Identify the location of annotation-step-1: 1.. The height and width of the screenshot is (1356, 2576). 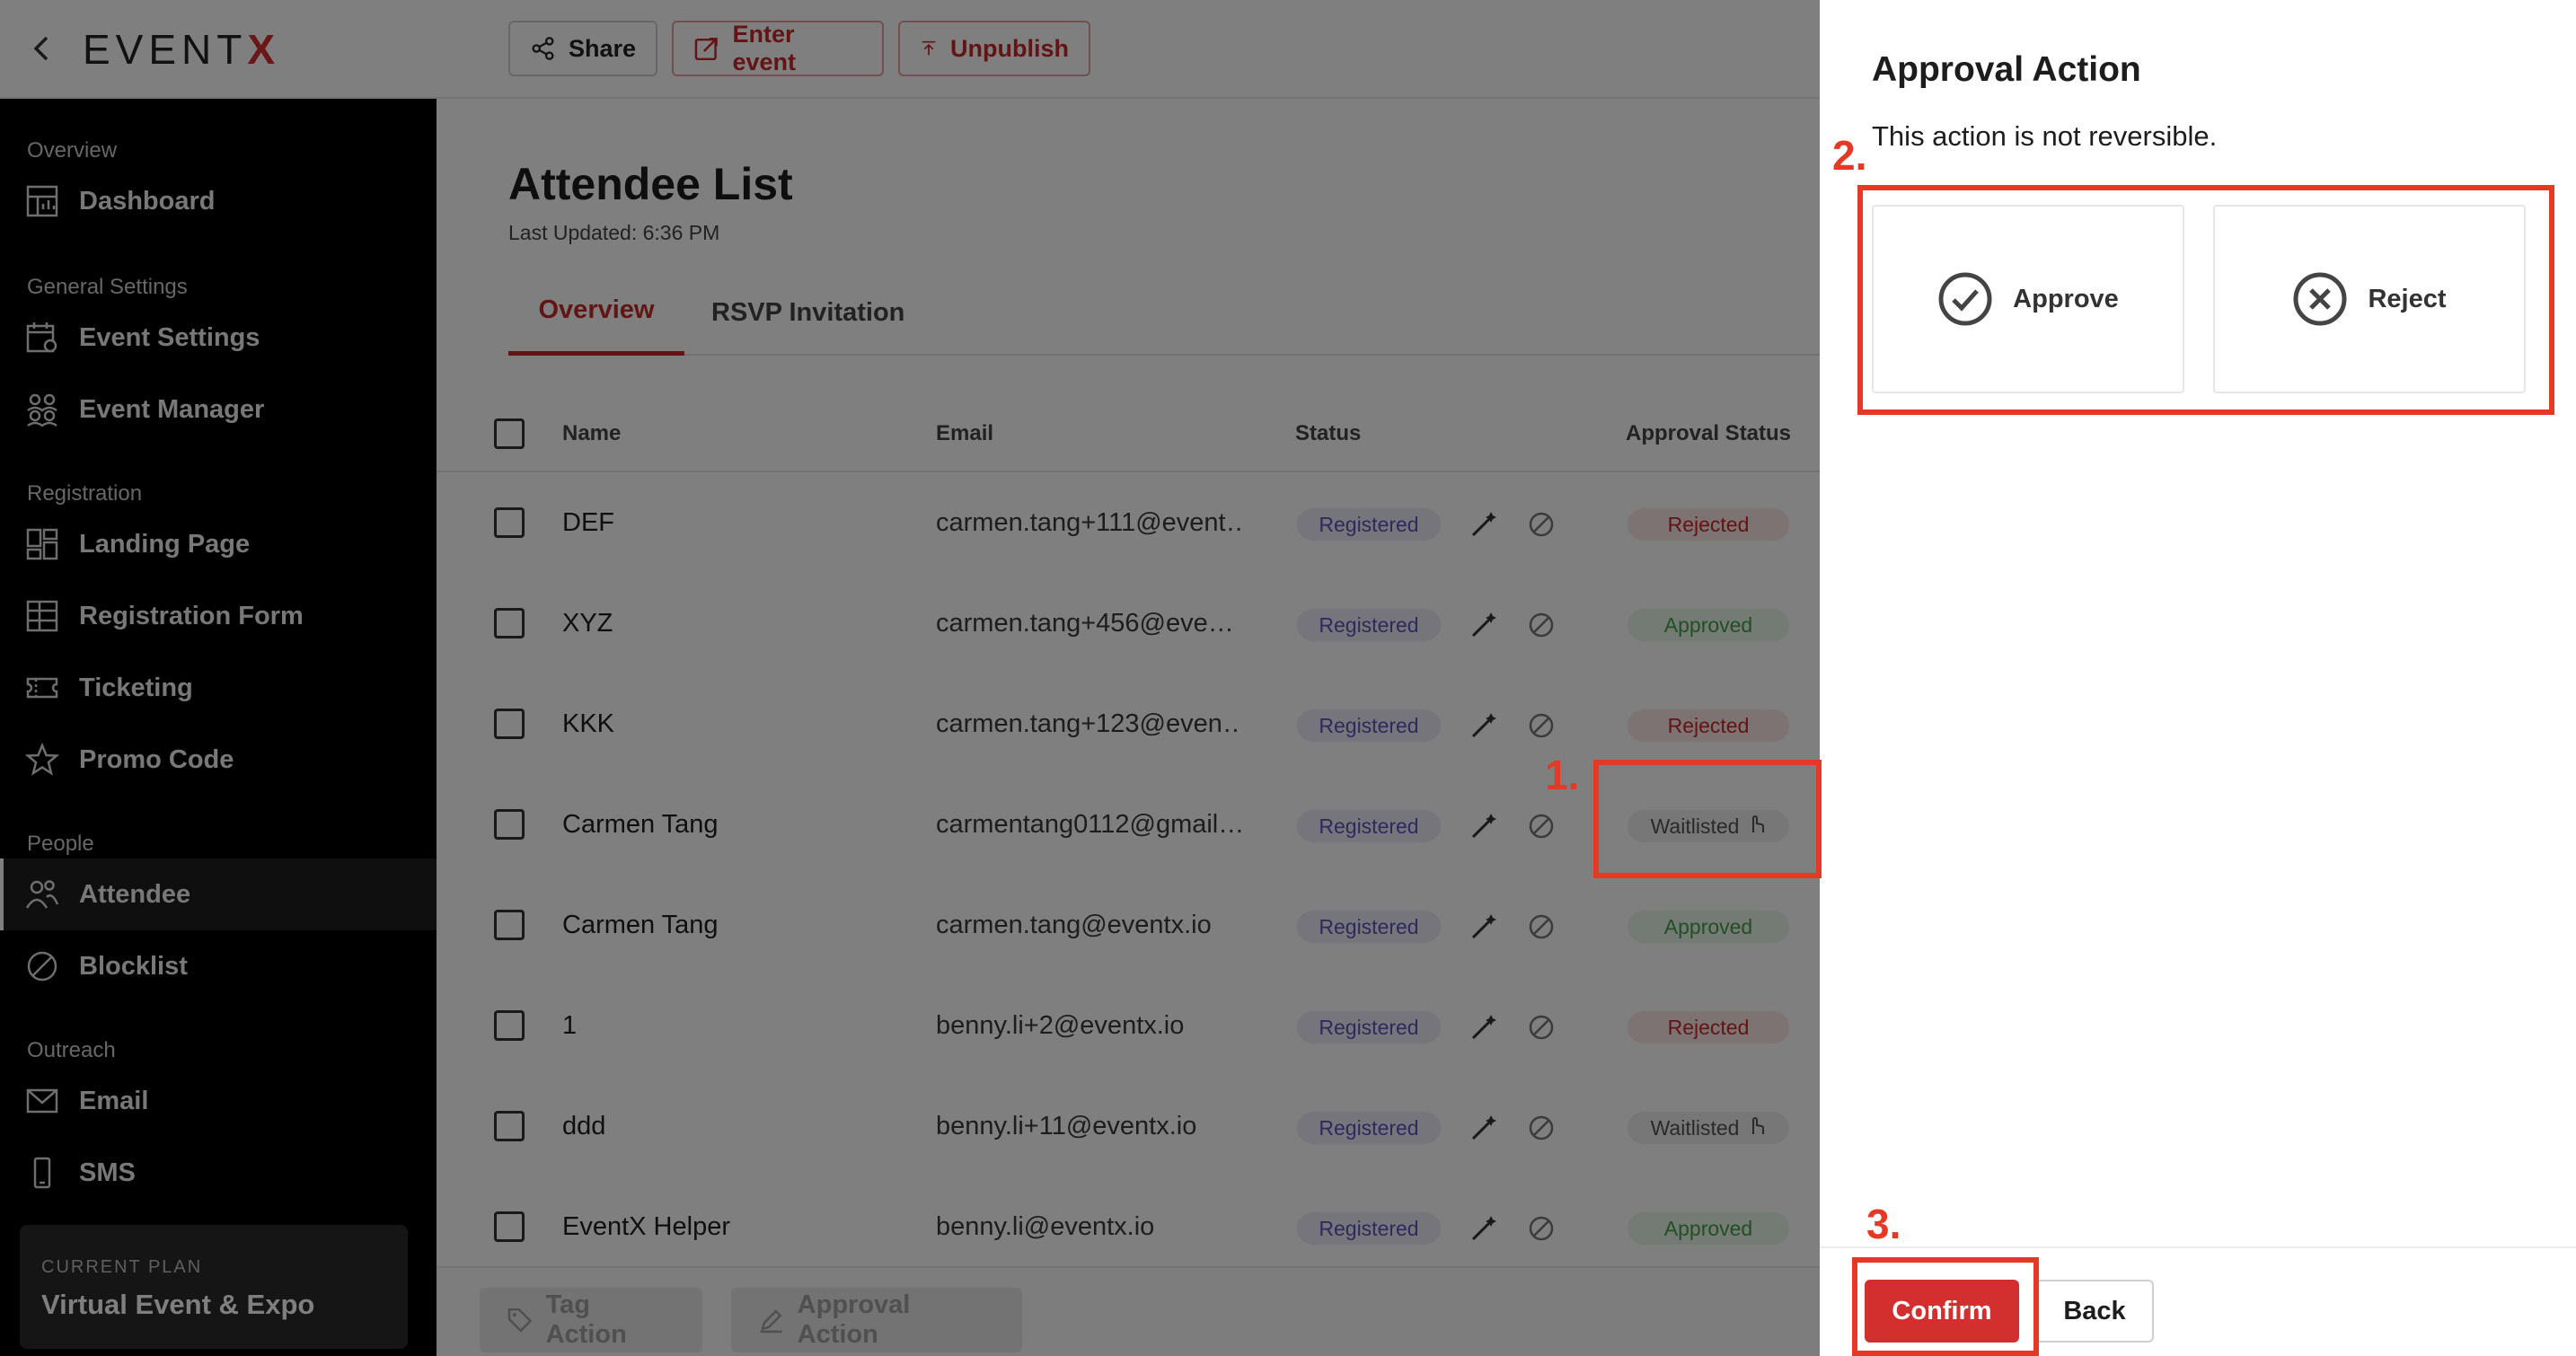
(1562, 775).